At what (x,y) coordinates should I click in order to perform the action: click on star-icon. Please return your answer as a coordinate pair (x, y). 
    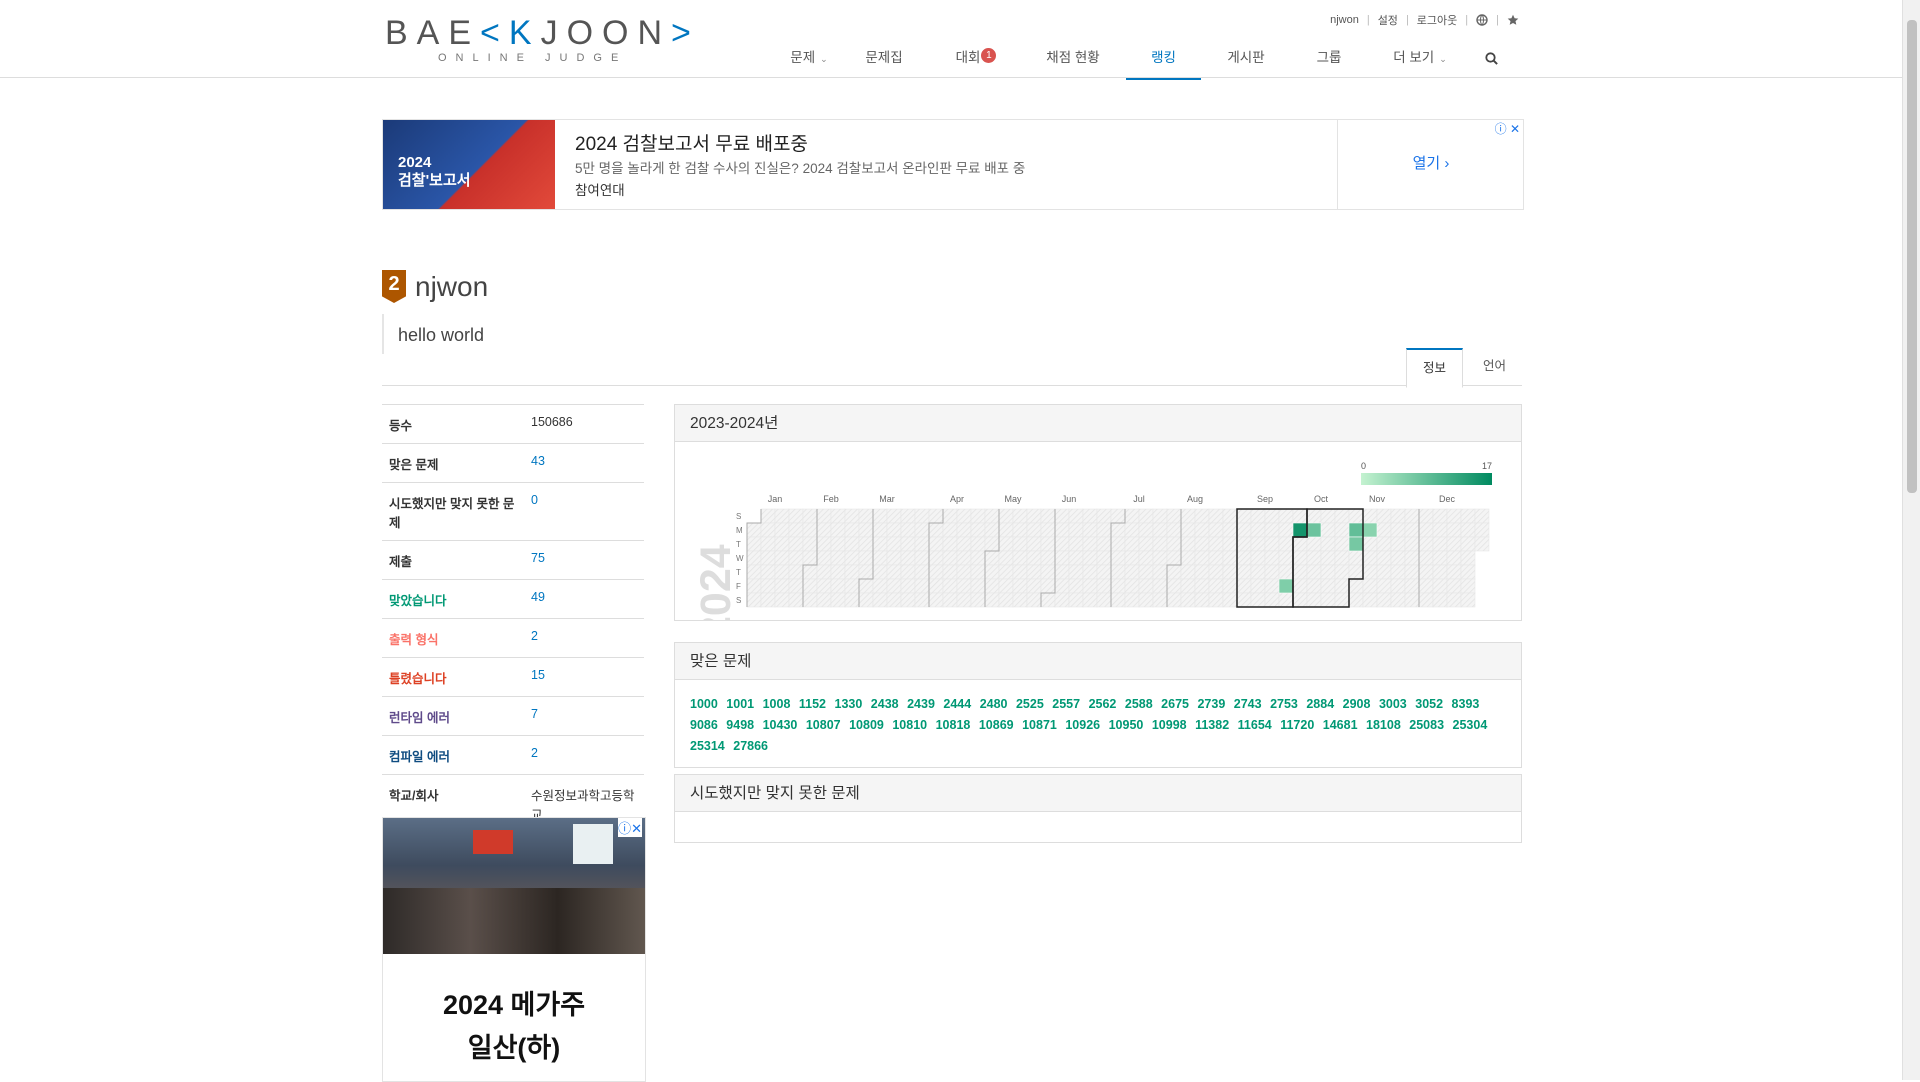
    Looking at the image, I should click on (1513, 20).